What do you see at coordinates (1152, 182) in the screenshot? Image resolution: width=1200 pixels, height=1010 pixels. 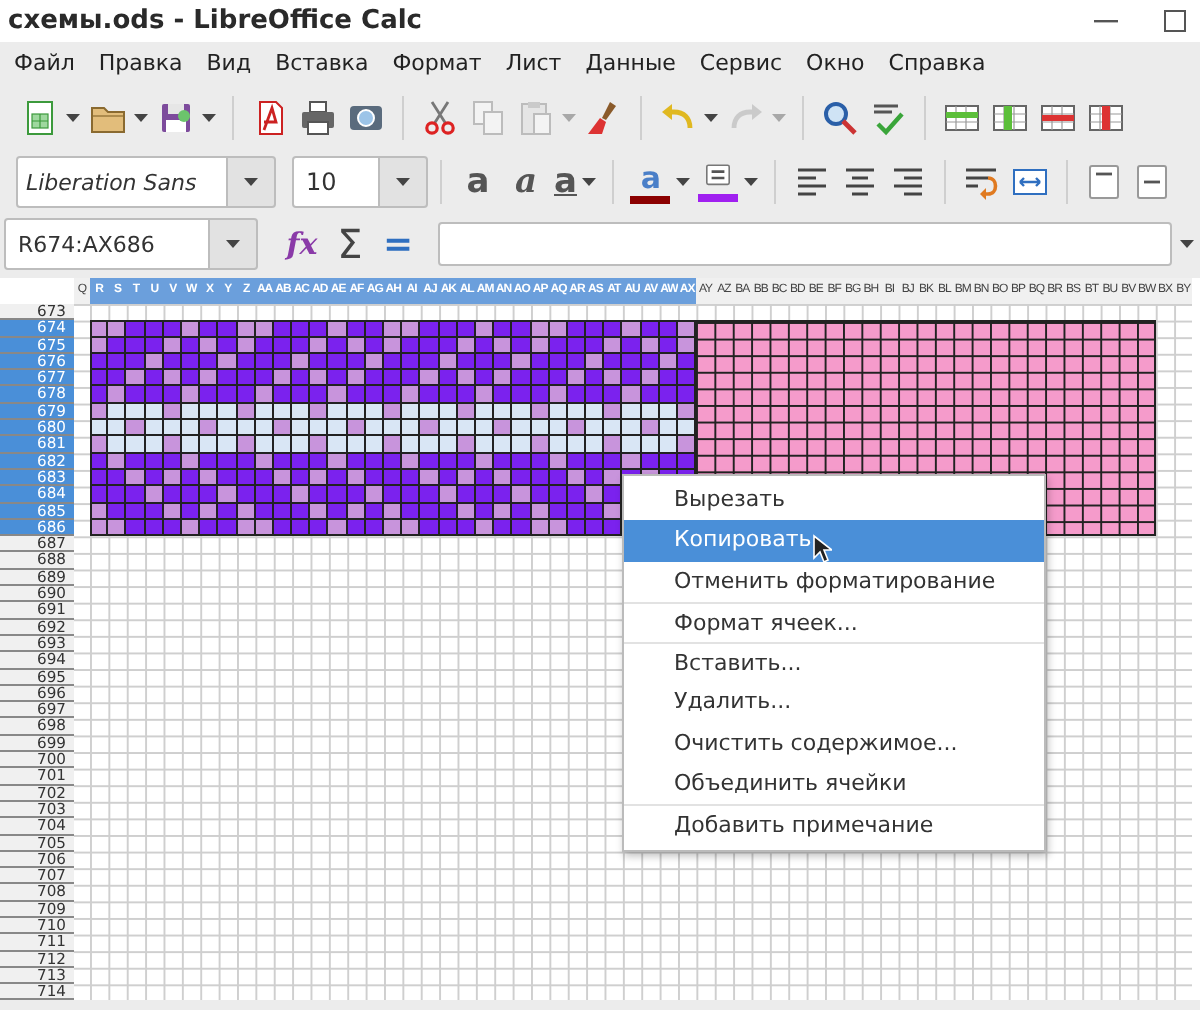 I see `align-middle-icon` at bounding box center [1152, 182].